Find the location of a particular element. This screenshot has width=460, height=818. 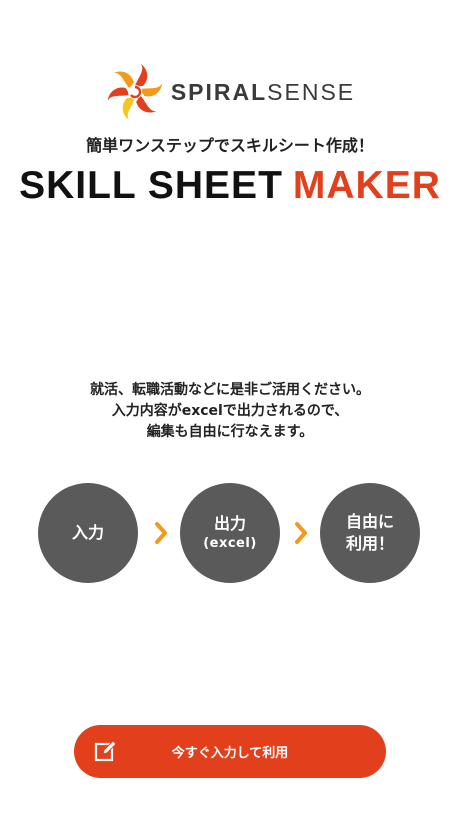

step-label: 入力 is located at coordinates (87, 532).